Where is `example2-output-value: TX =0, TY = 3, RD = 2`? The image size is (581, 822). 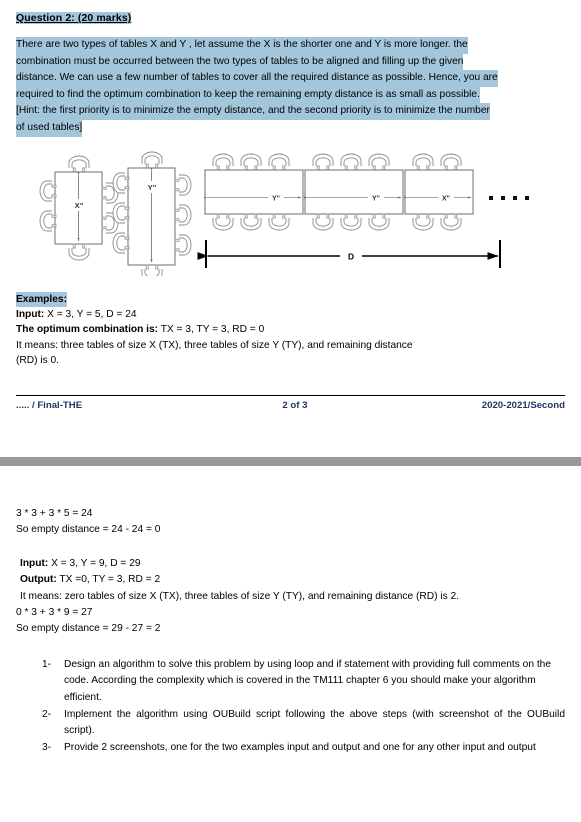 example2-output-value: TX =0, TY = 3, RD = 2 is located at coordinates (108, 580).